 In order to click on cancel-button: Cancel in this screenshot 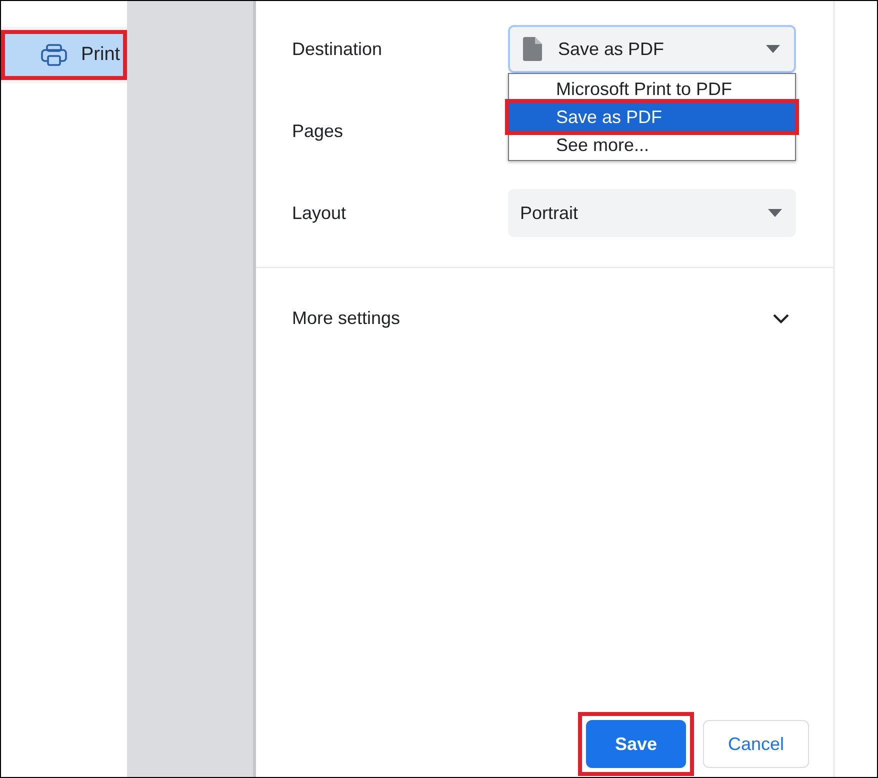, I will do `click(756, 744)`.